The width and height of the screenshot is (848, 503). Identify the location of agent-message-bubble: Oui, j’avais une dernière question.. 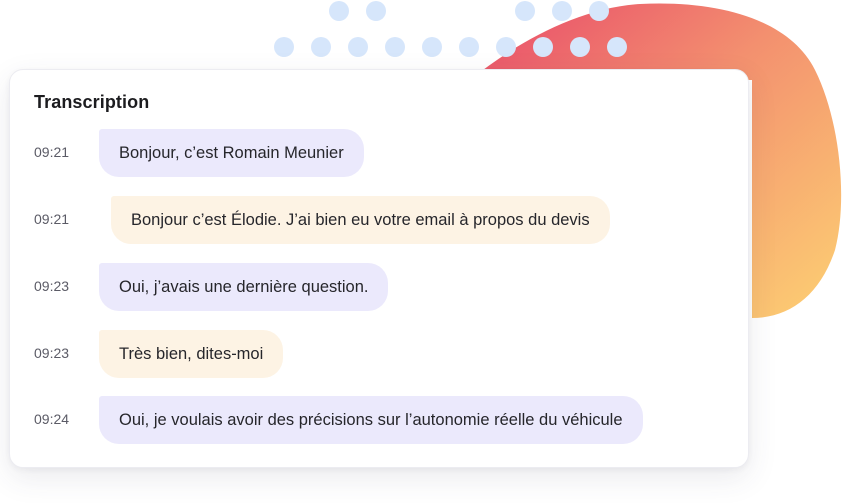
(244, 287).